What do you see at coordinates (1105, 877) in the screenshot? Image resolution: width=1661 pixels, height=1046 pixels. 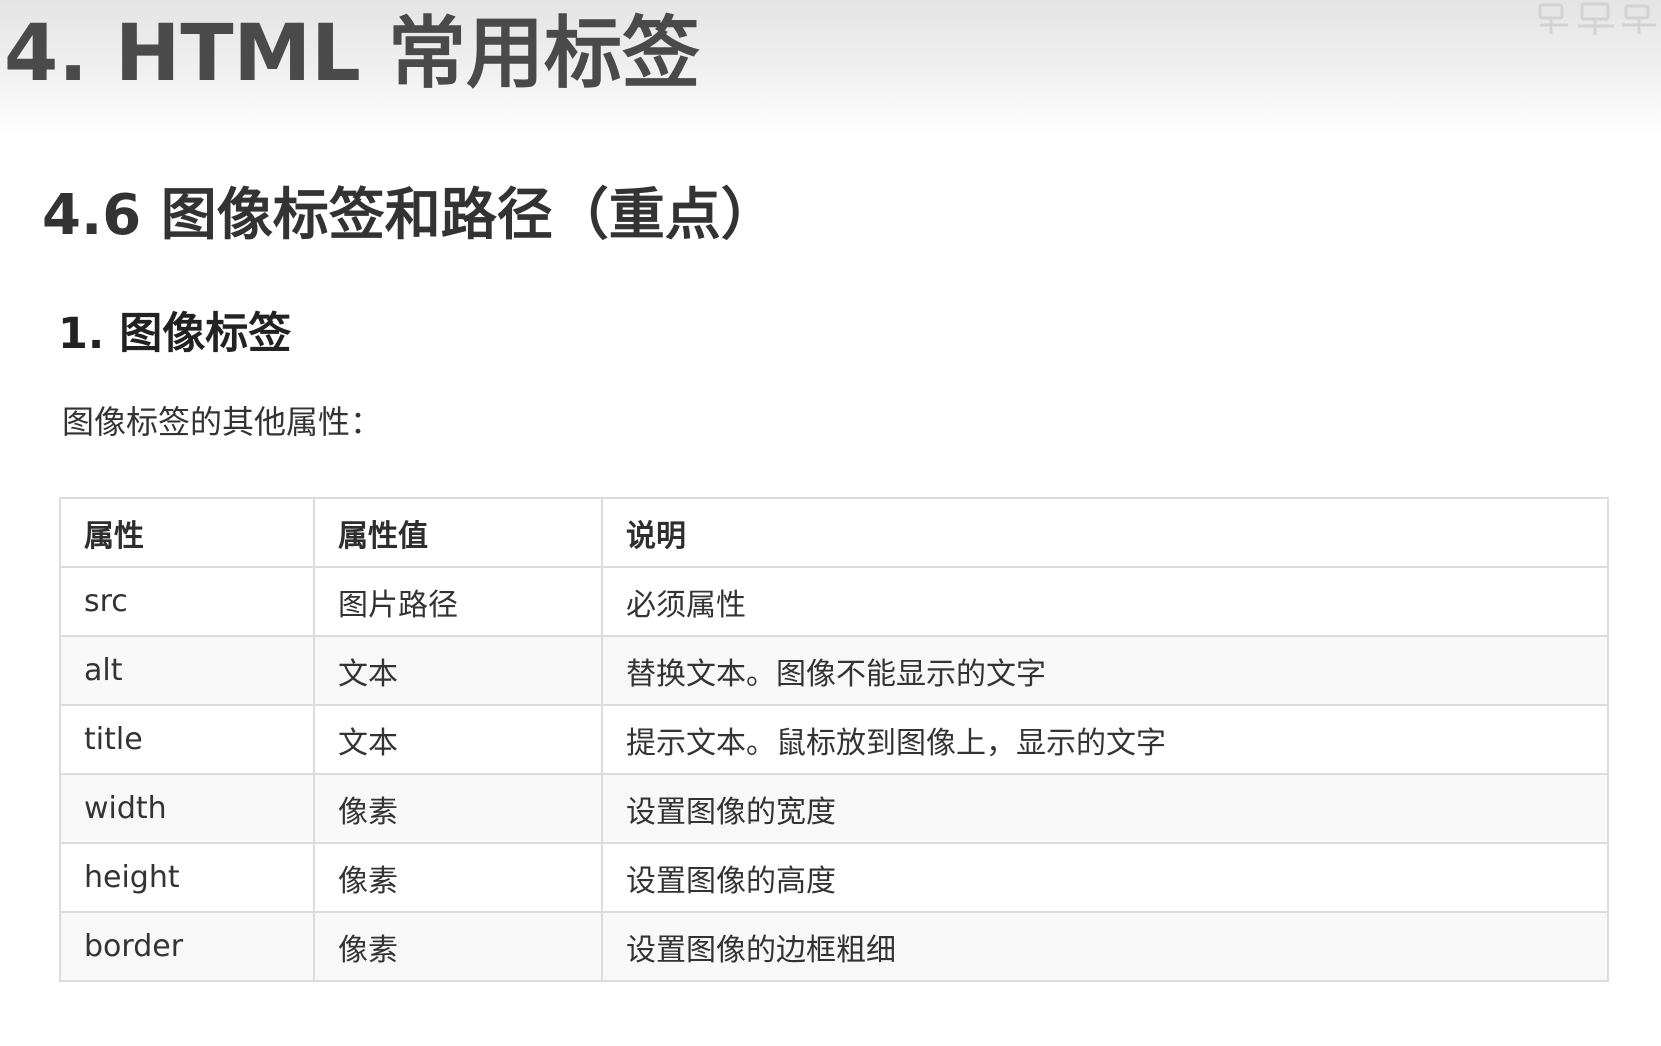 I see `cell-description: 设置图像的高度` at bounding box center [1105, 877].